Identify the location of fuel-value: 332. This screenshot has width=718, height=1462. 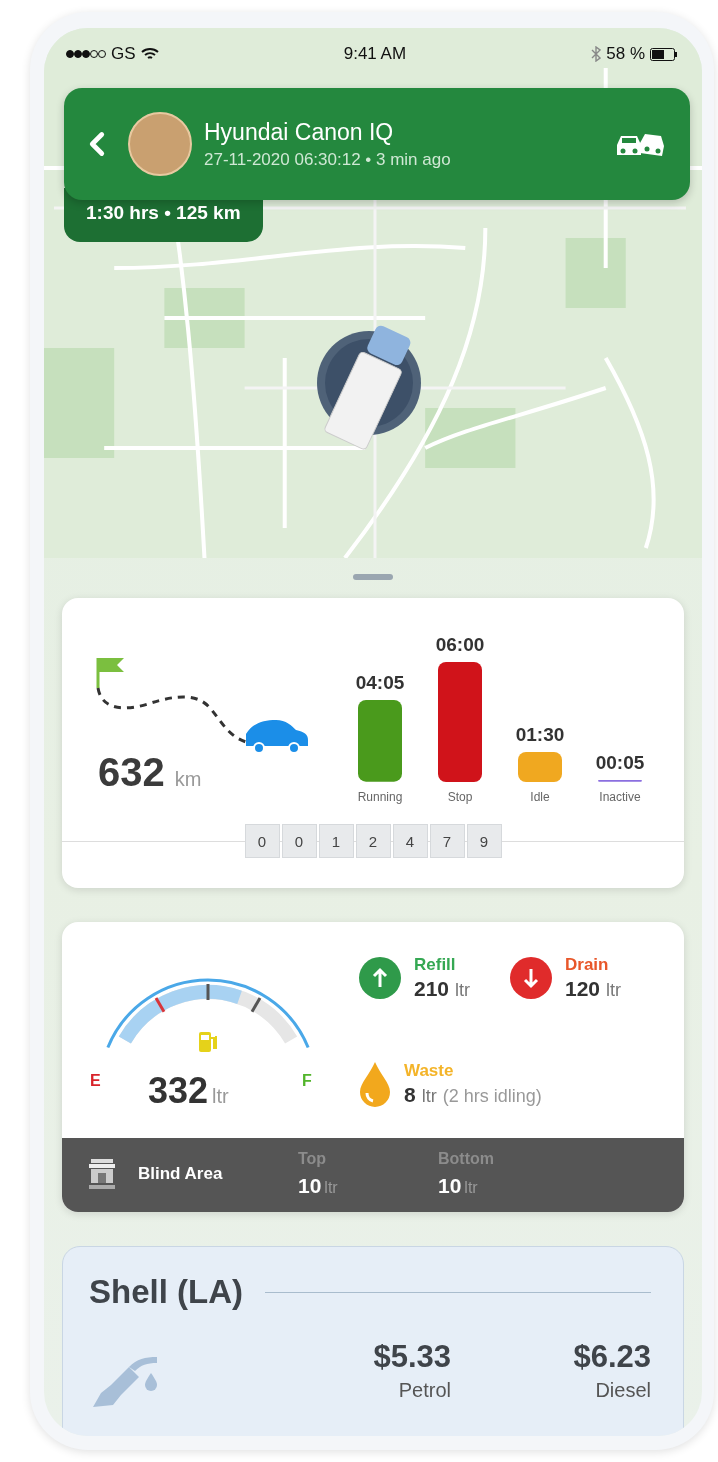
(178, 1091).